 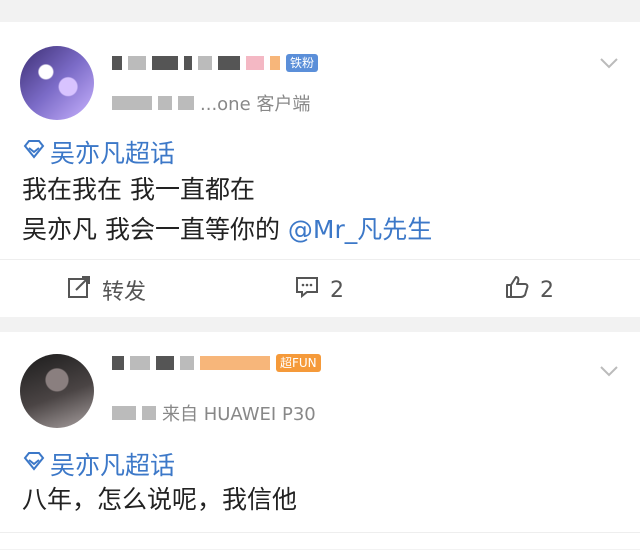 I want to click on username-blurred: 铁粉, so click(x=215, y=63).